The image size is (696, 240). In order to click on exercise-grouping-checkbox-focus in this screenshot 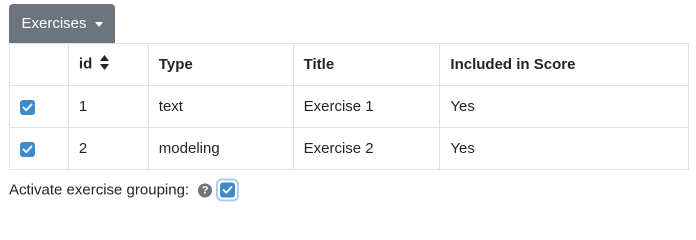, I will do `click(227, 190)`.